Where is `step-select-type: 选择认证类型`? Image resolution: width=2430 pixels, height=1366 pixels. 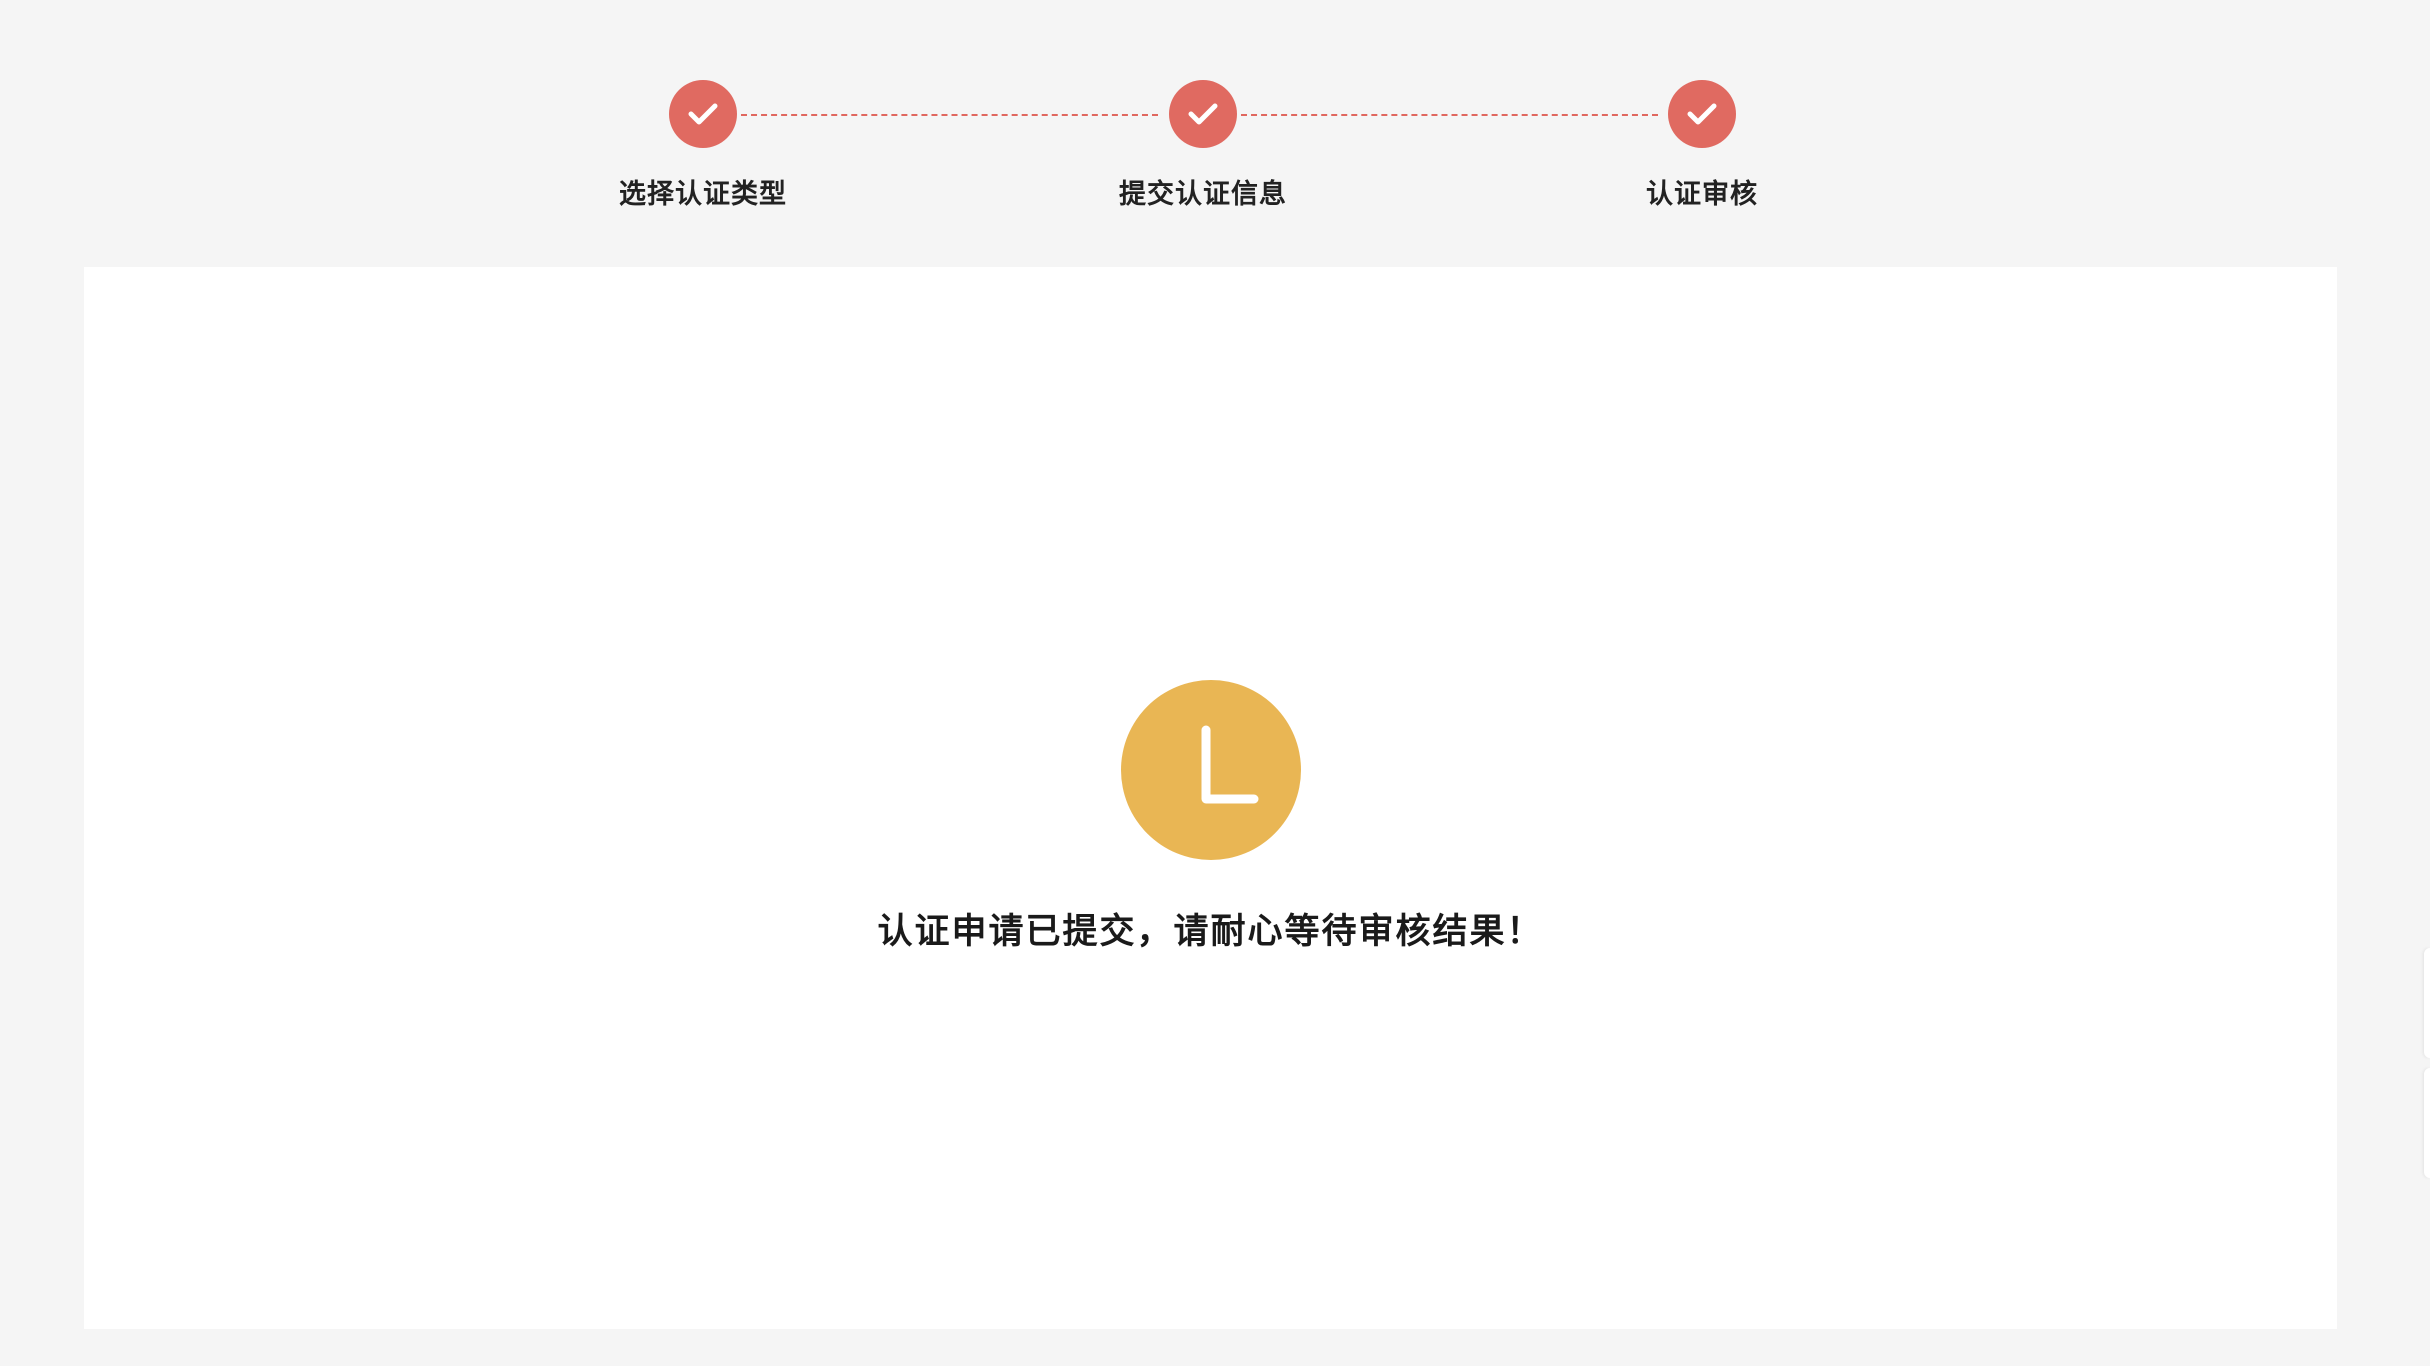
step-select-type: 选择认证类型 is located at coordinates (703, 145).